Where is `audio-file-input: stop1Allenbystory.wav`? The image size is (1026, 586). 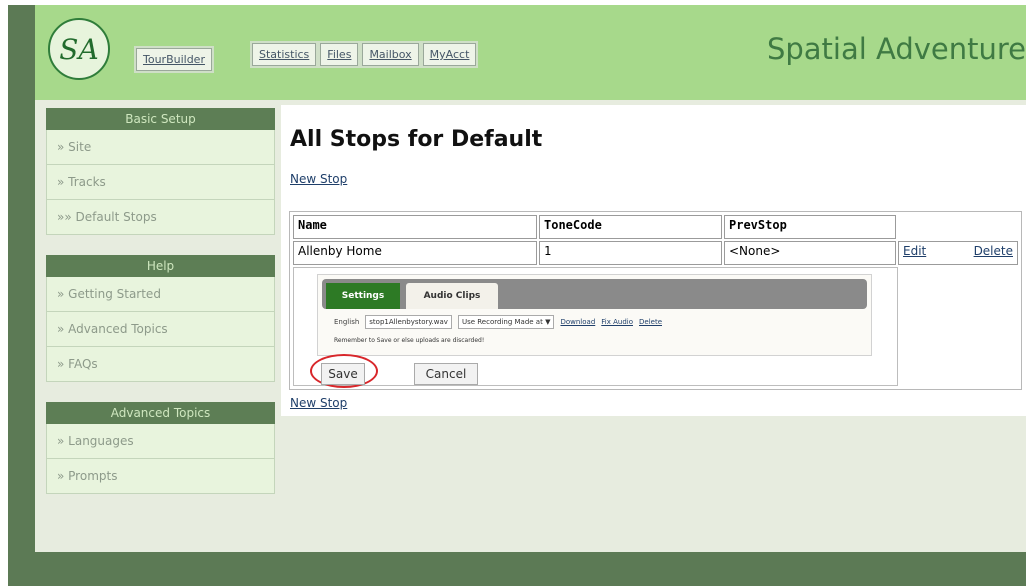 audio-file-input: stop1Allenbystory.wav is located at coordinates (408, 322).